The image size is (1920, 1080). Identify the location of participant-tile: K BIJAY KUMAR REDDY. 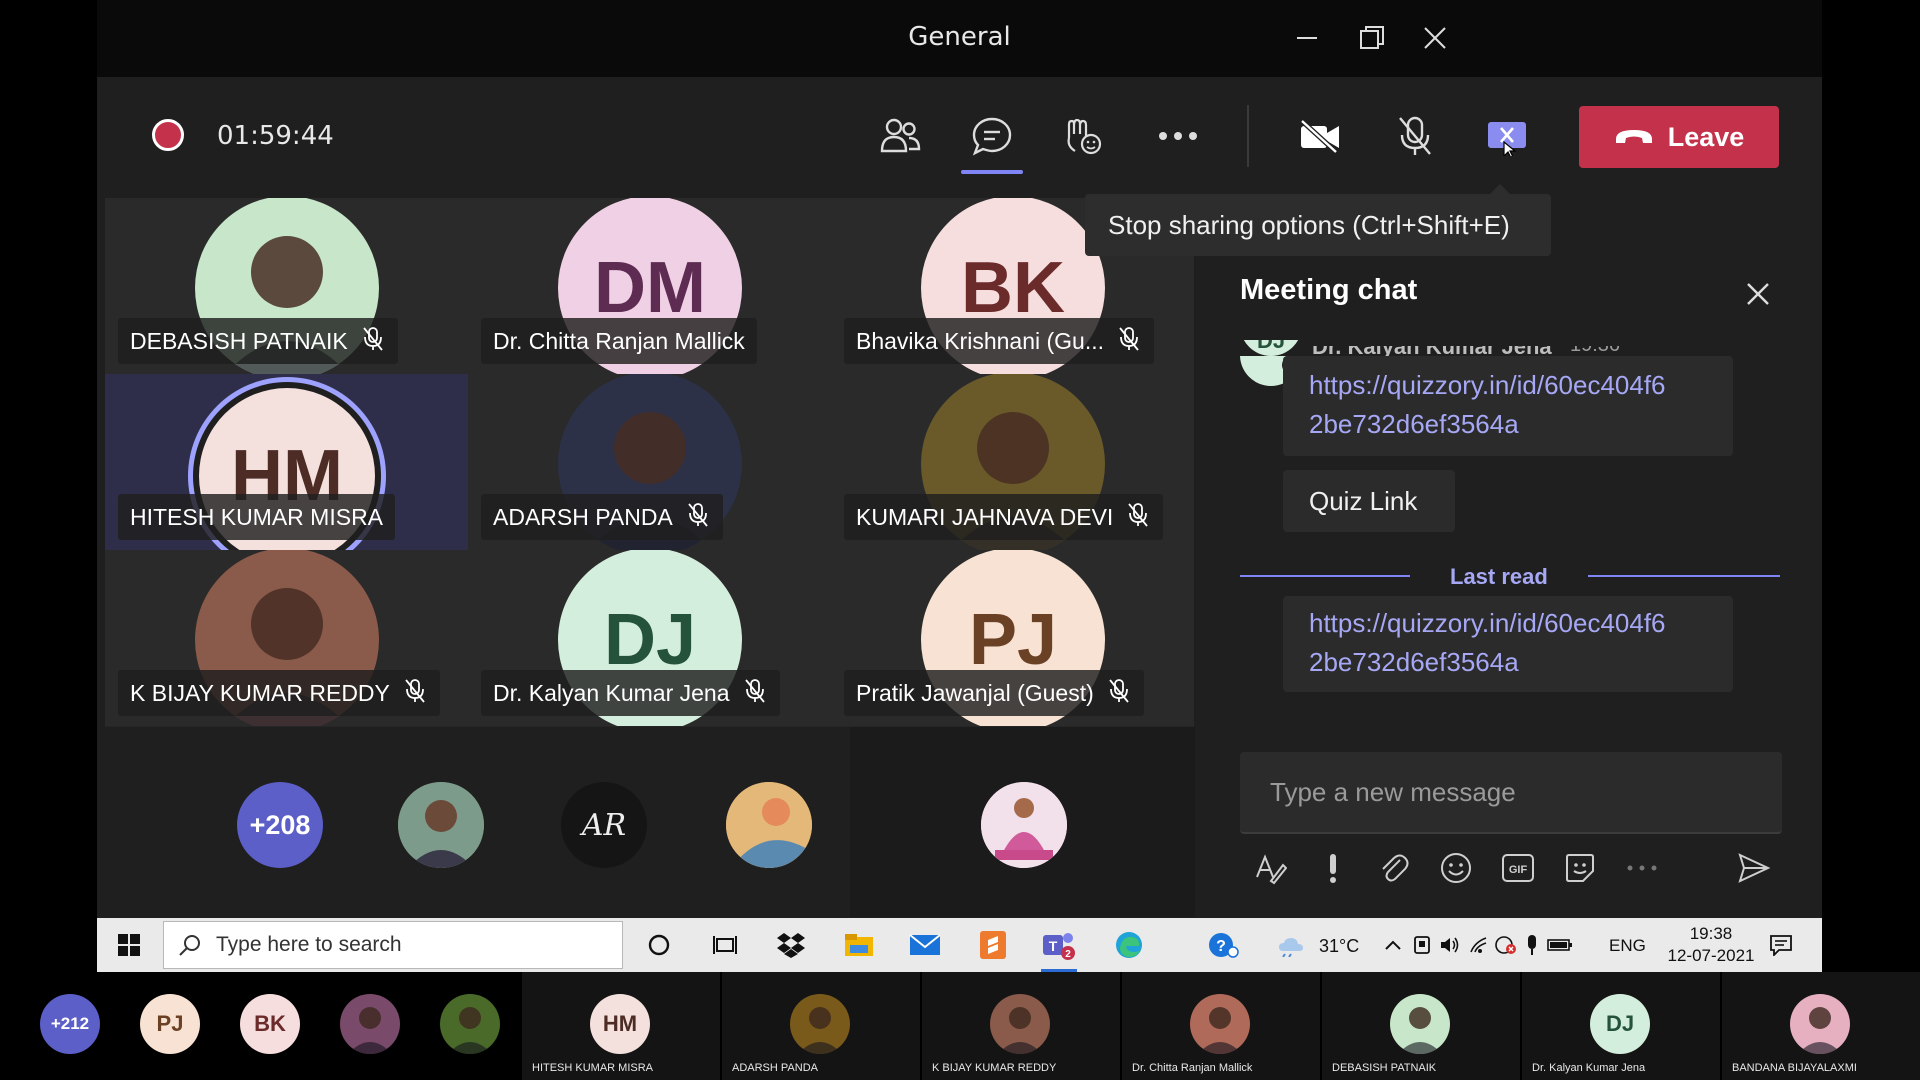
(286, 638).